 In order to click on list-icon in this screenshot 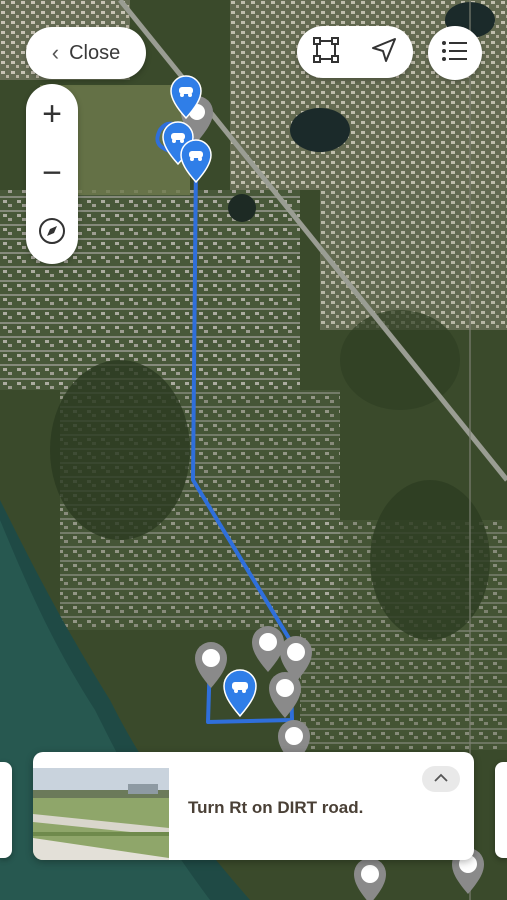, I will do `click(455, 53)`.